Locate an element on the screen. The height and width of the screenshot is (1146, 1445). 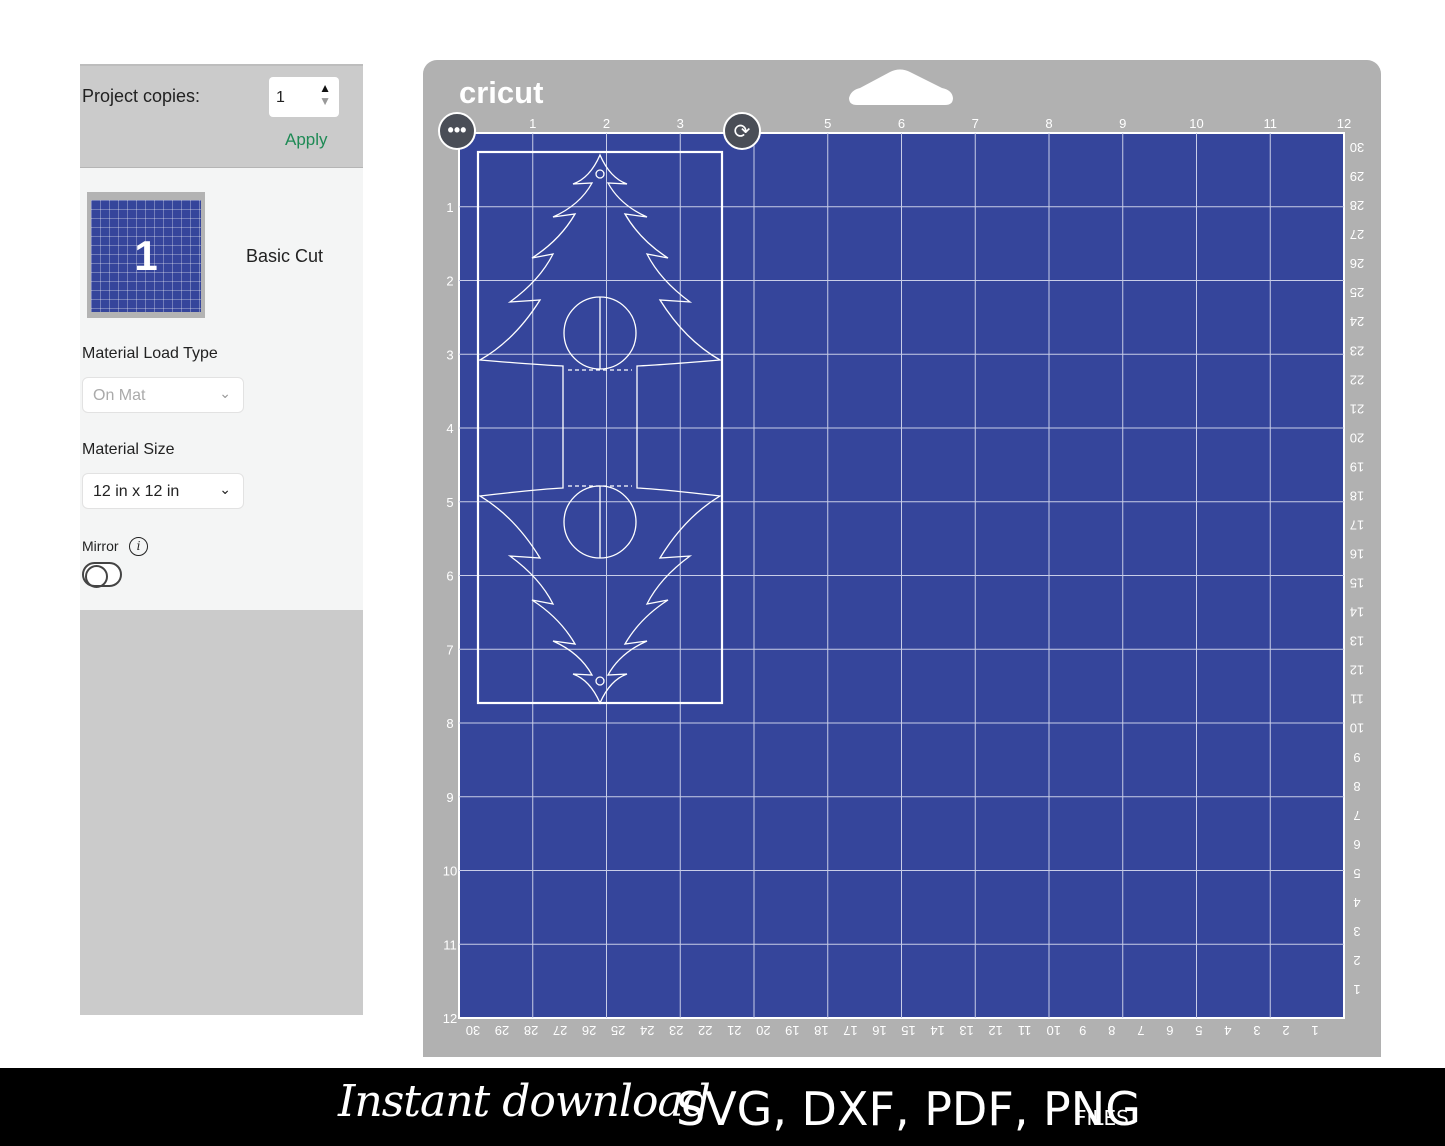
left-ruler-label: 7 is located at coordinates (449, 649).